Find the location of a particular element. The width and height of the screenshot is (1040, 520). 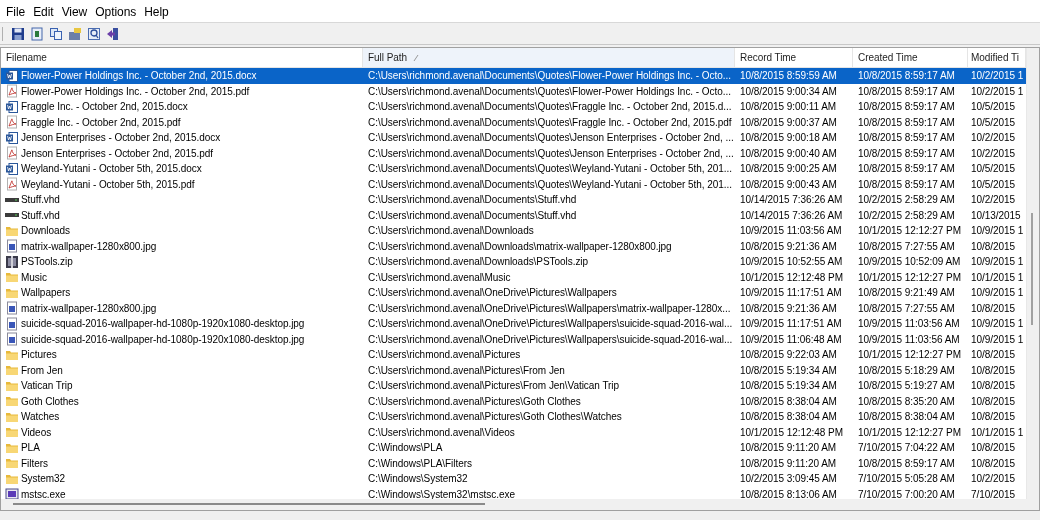

table-row: Music C:\Users\richmond.avenal\Music 10/1/2015 12:12:48 PM 10/1/2015 12:12:27 PM 10/1/2015 1 is located at coordinates (513, 277).